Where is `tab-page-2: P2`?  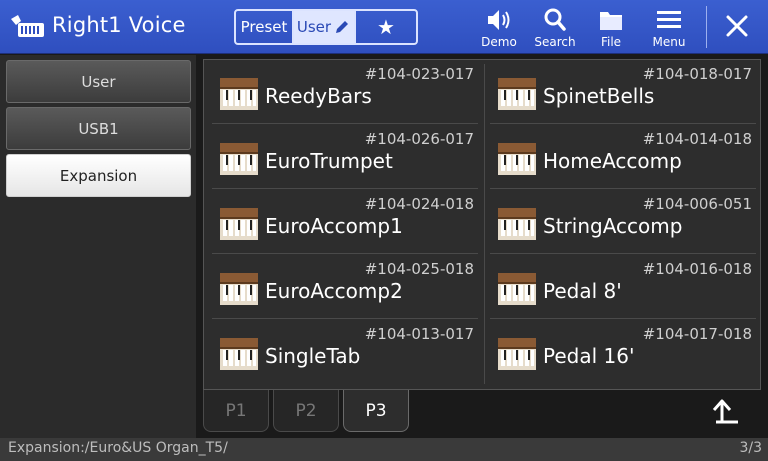
tab-page-2: P2 is located at coordinates (306, 411).